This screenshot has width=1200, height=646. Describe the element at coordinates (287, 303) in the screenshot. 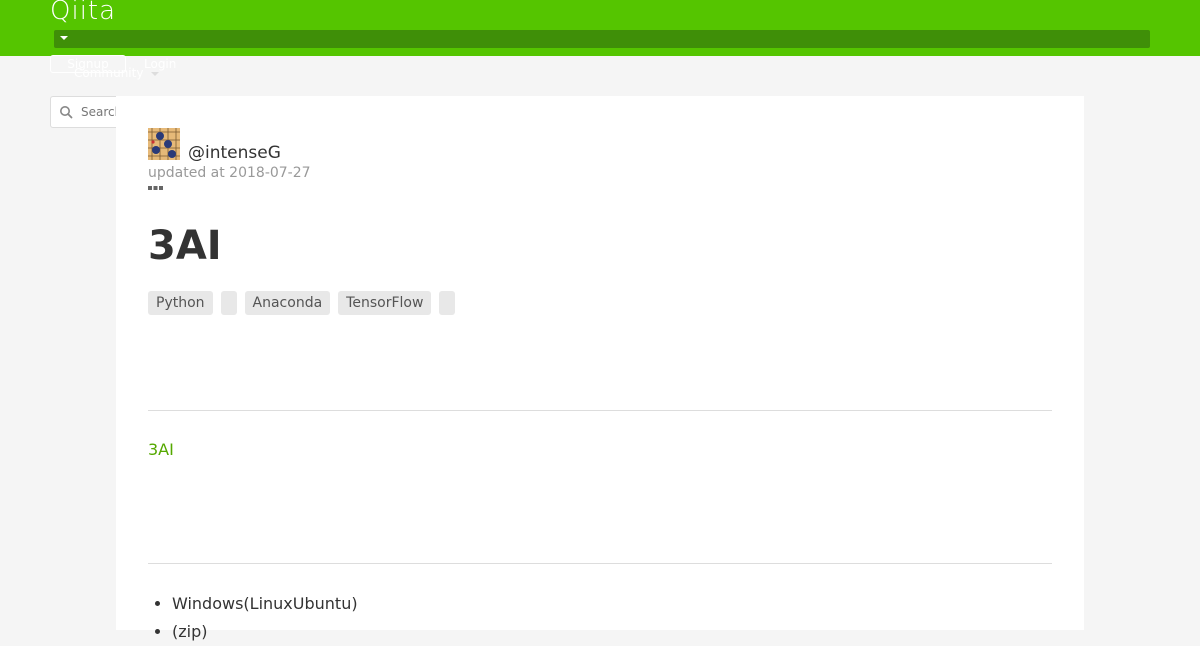

I see `tag-anaconda: Anaconda` at that location.